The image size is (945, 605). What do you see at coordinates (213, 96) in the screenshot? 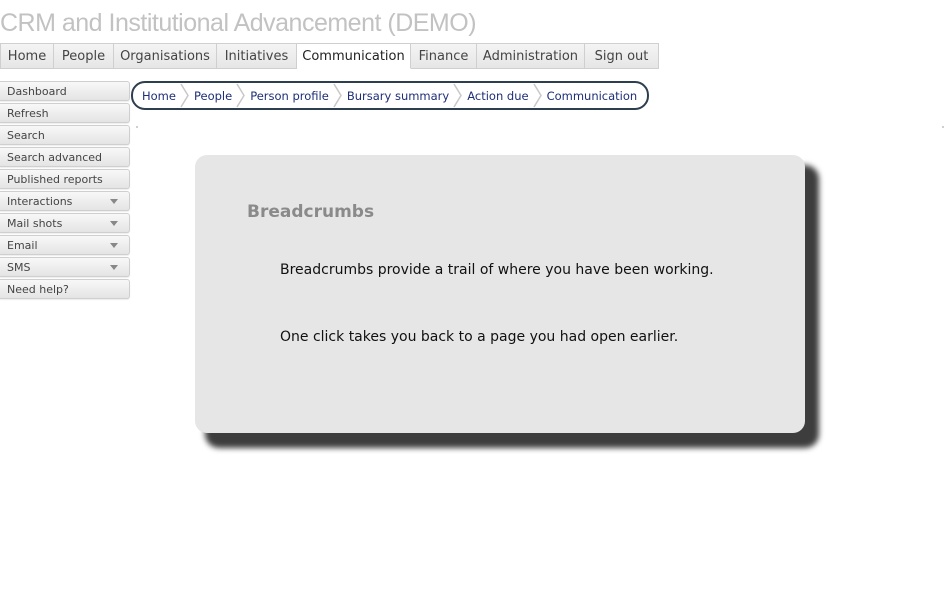
I see `breadcrumb-people: People` at bounding box center [213, 96].